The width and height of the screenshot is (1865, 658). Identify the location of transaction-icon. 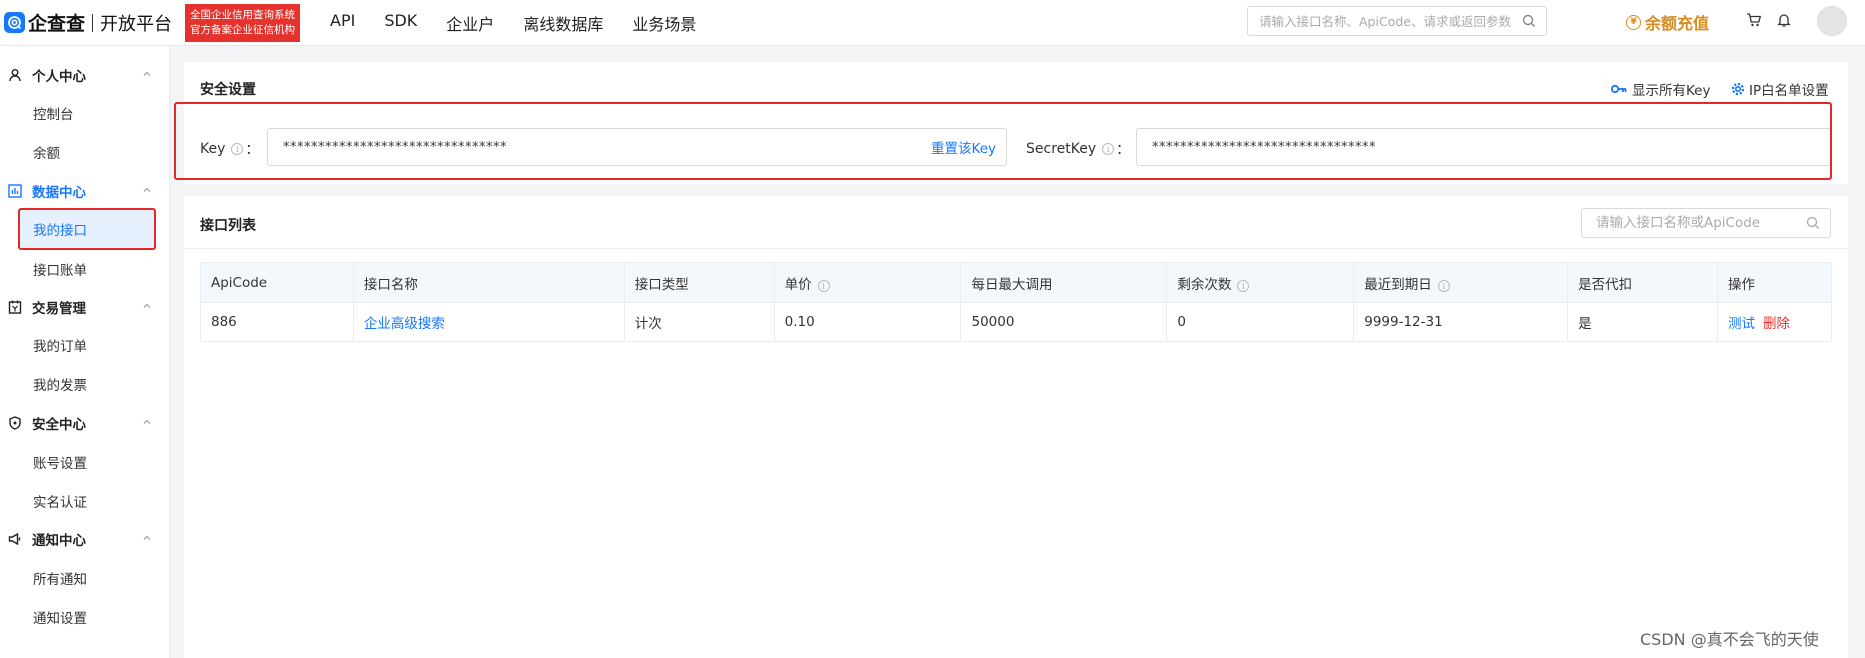
(16, 307).